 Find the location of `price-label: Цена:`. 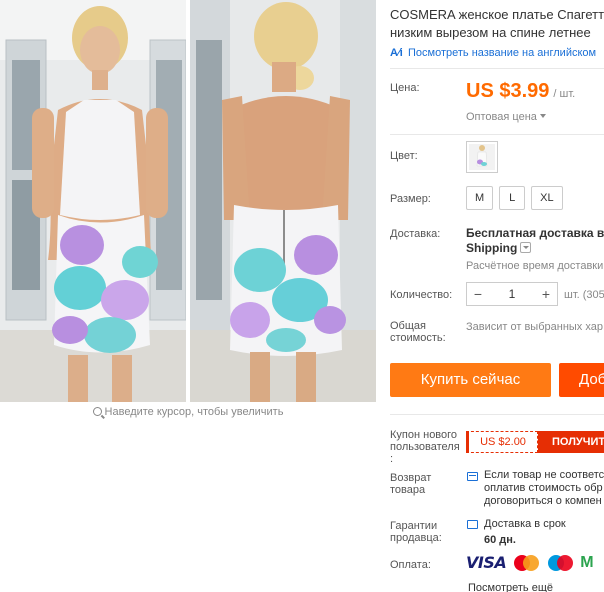

price-label: Цена: is located at coordinates (405, 88).